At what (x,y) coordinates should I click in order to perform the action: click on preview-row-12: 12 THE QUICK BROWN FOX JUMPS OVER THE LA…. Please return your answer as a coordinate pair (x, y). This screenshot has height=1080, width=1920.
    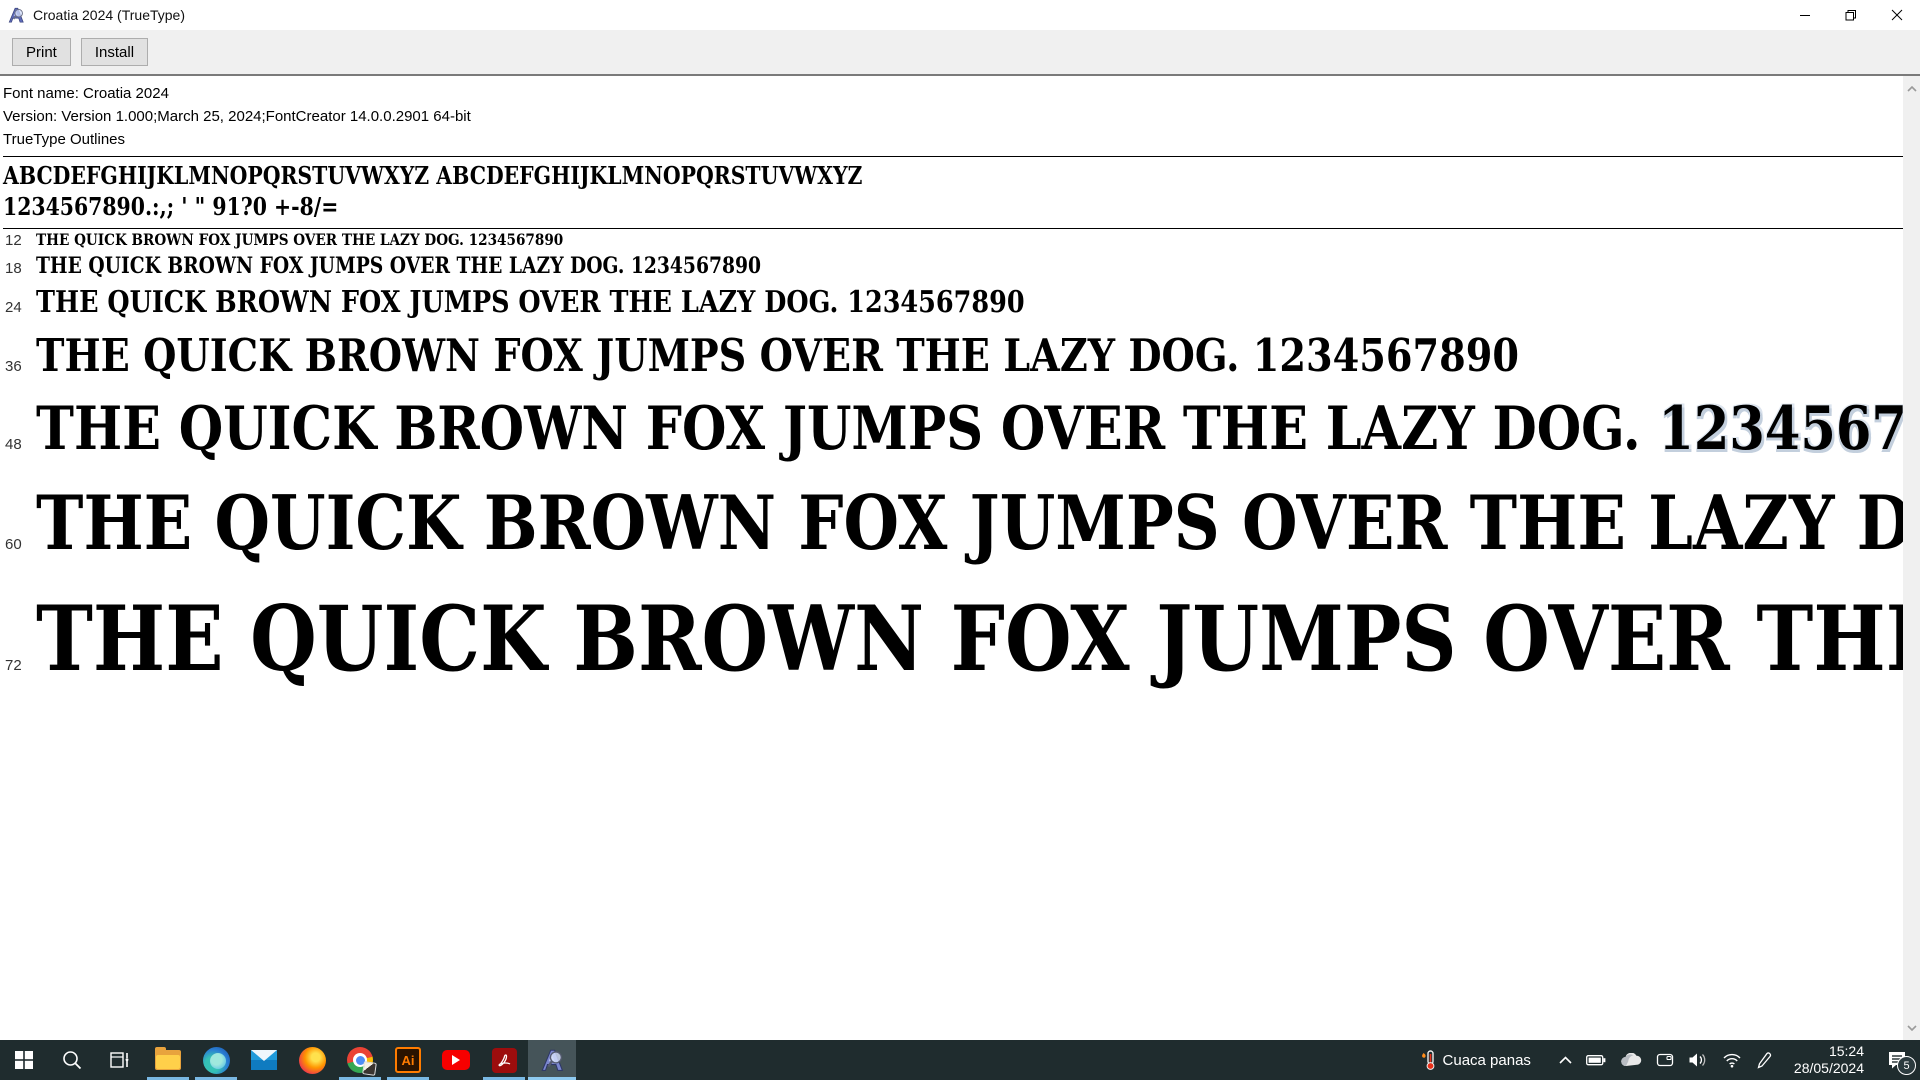
    Looking at the image, I should click on (953, 240).